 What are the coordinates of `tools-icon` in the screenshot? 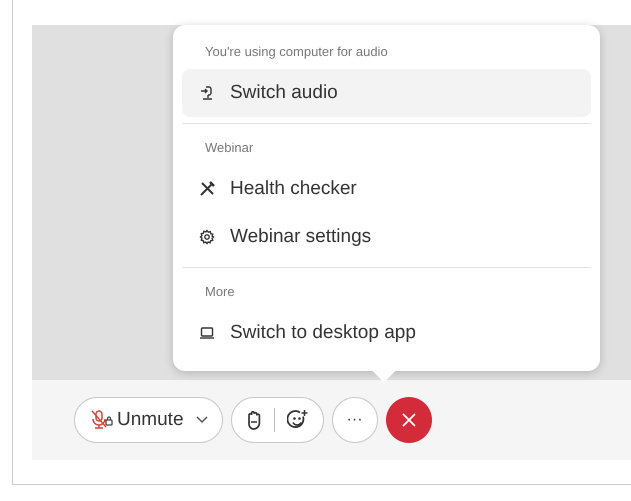 It's located at (207, 189).